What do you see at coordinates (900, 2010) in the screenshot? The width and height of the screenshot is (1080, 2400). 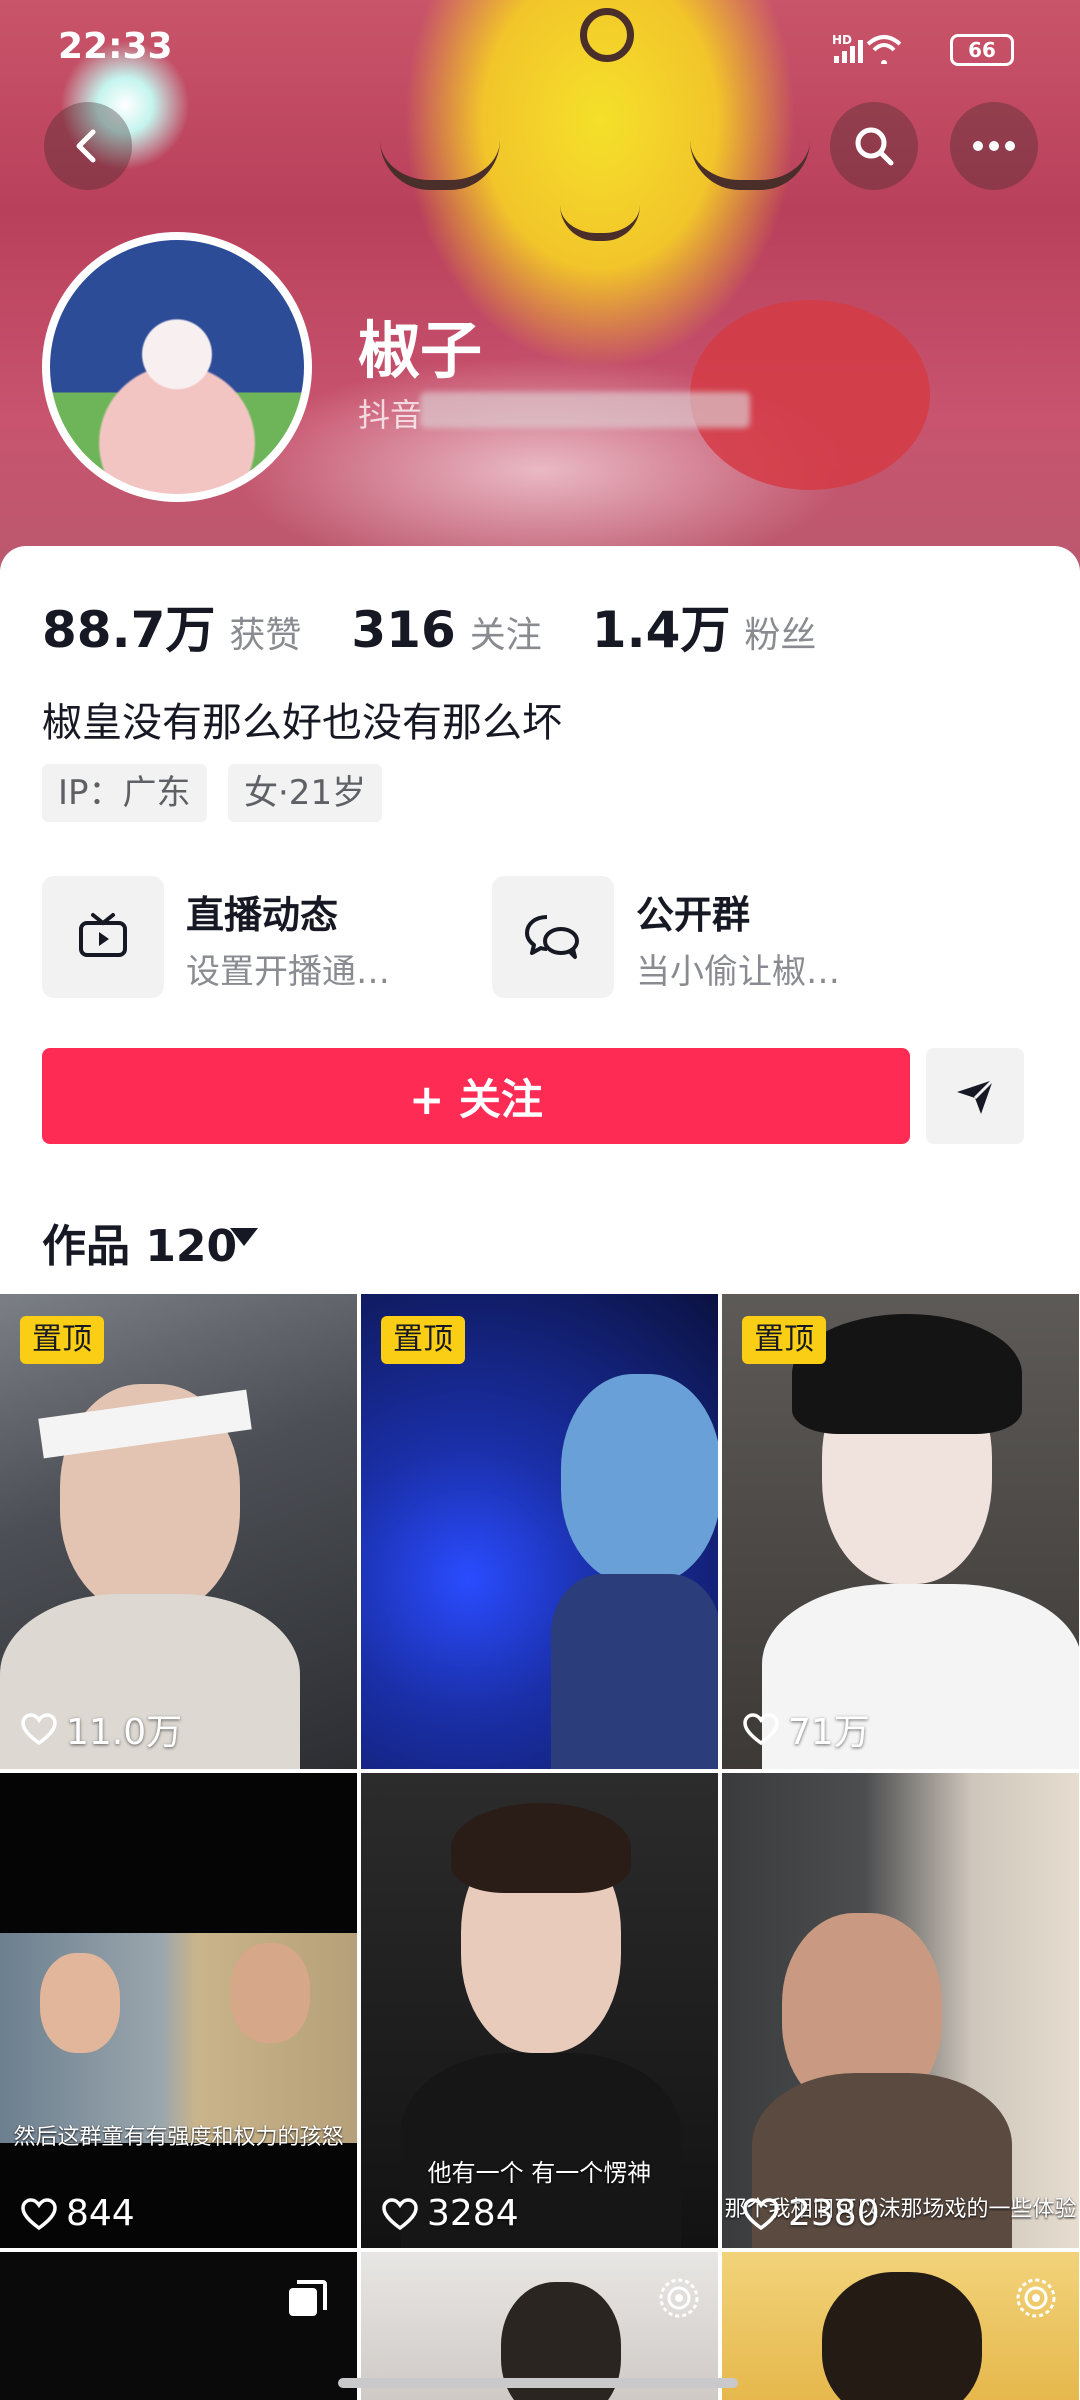 I see `video-tile: 那个我相旧可以沫那场戏的一些体验 2380` at bounding box center [900, 2010].